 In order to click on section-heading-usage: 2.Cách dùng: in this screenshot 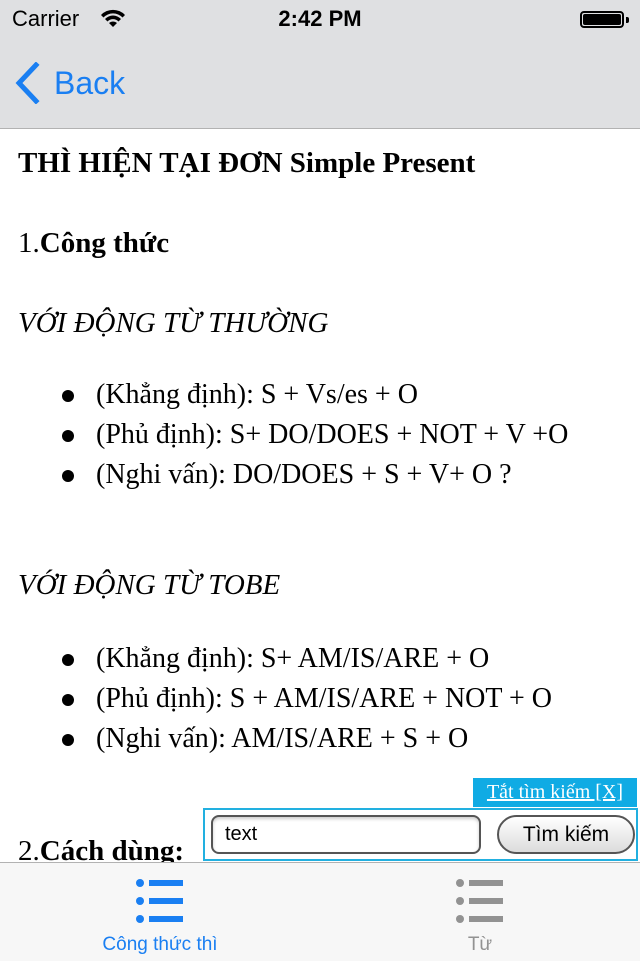, I will do `click(101, 848)`.